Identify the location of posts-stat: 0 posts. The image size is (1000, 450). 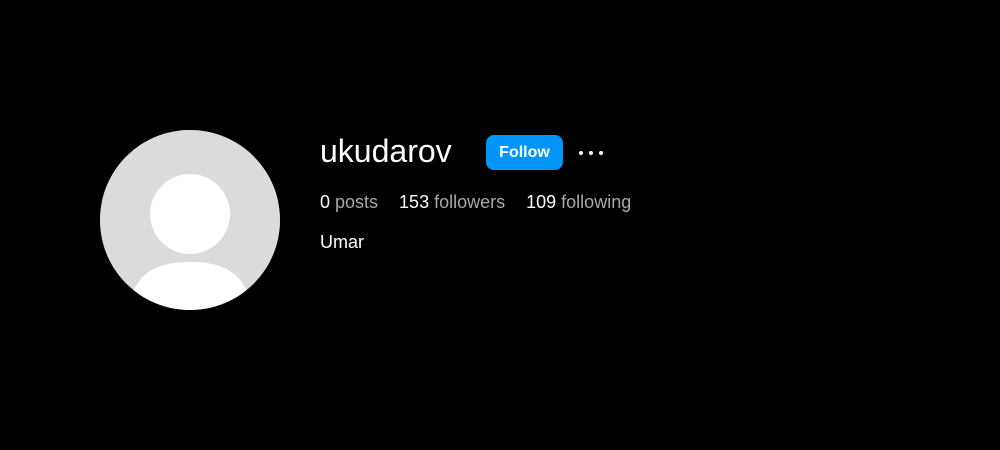
(349, 202).